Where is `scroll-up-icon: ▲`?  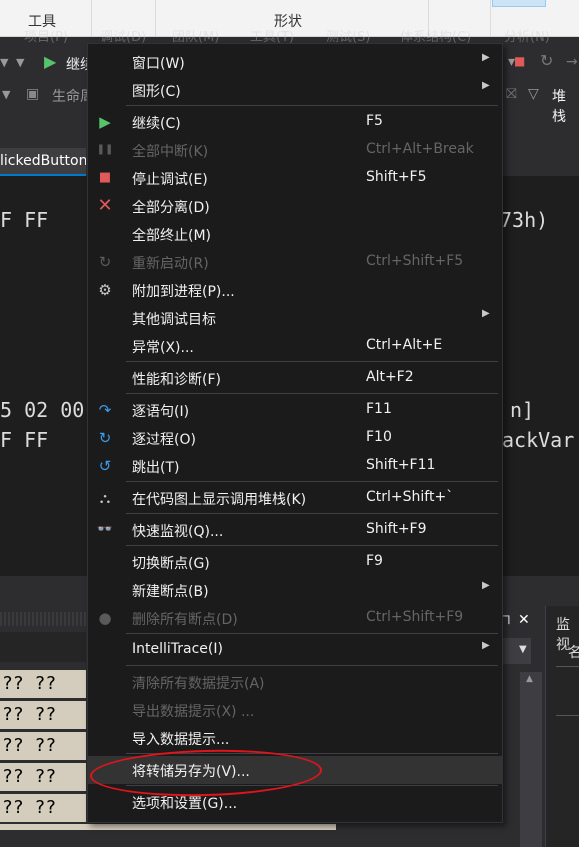
scroll-up-icon: ▲ is located at coordinates (529, 679).